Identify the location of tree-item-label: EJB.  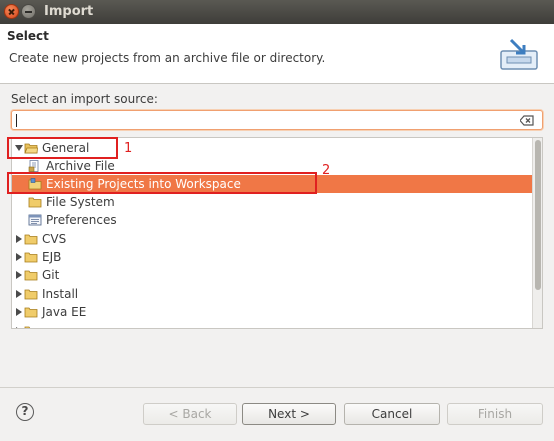
(52, 257).